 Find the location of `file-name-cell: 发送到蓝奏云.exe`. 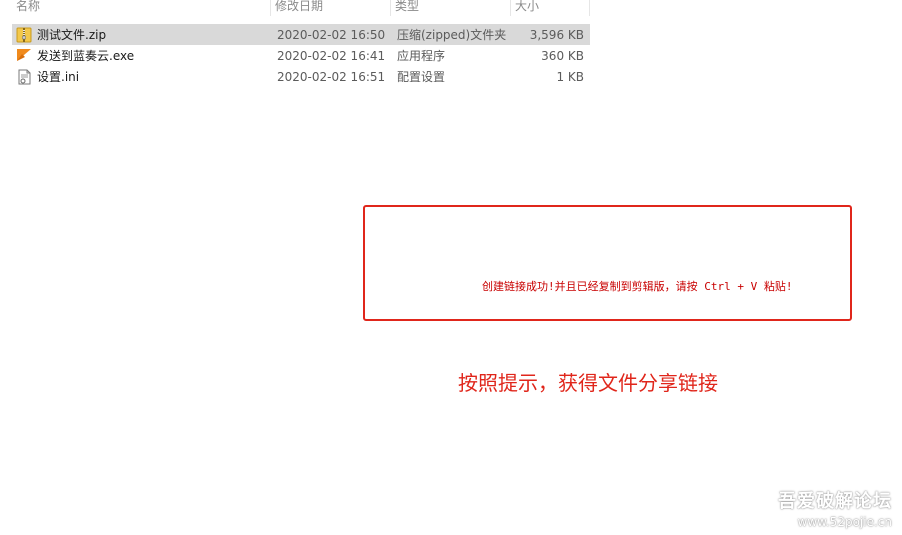

file-name-cell: 发送到蓝奏云.exe is located at coordinates (141, 55).